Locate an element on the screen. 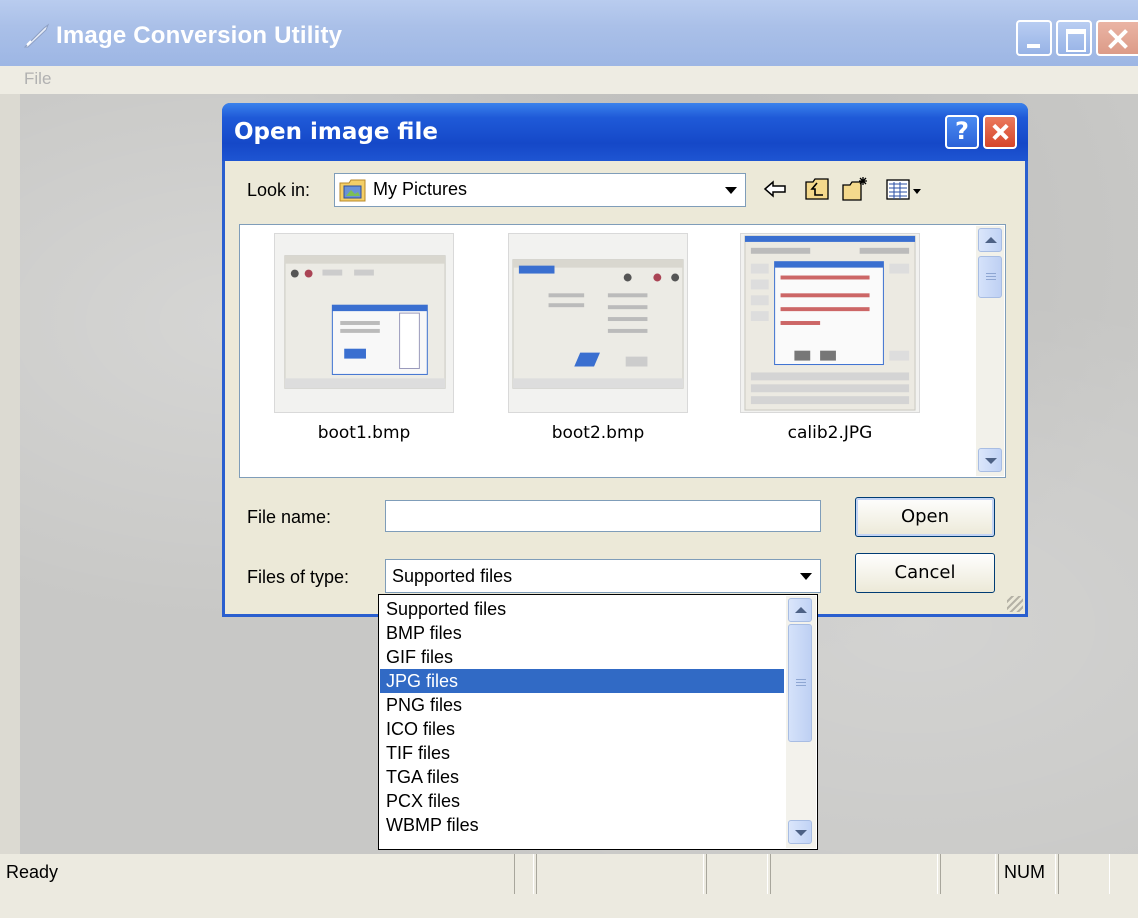 The image size is (1138, 918). file-list-scrollbar is located at coordinates (990, 351).